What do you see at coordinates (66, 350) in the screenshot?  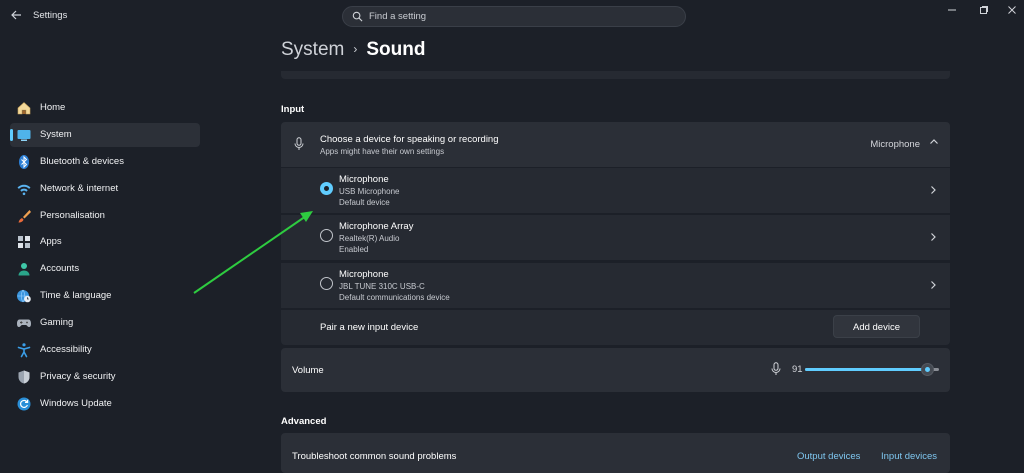 I see `sidebar-item-label: Accessibility` at bounding box center [66, 350].